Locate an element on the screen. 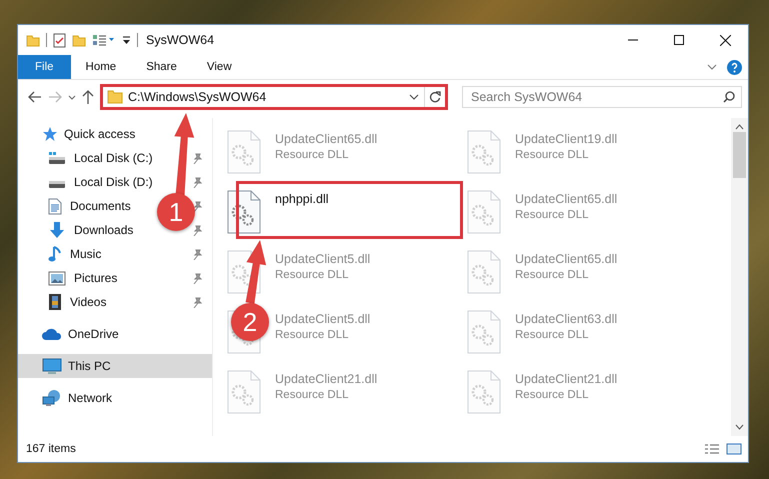 The height and width of the screenshot is (479, 769). nav-item: Local Disk (C:) is located at coordinates (100, 158).